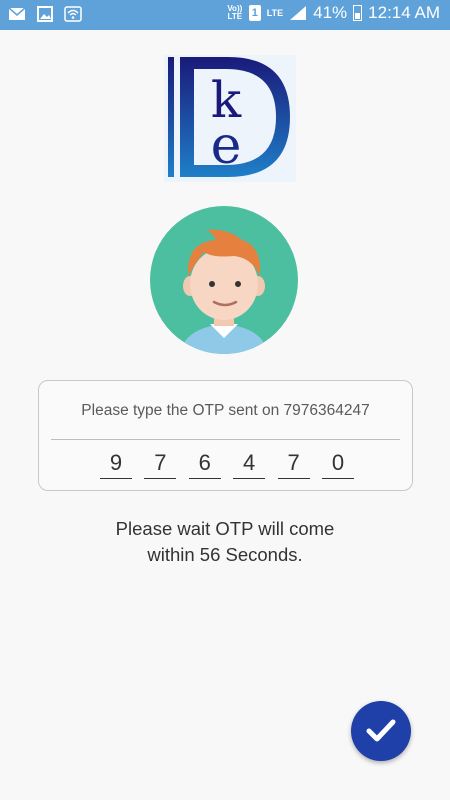 The height and width of the screenshot is (800, 450). I want to click on app-logo: k e, so click(230, 118).